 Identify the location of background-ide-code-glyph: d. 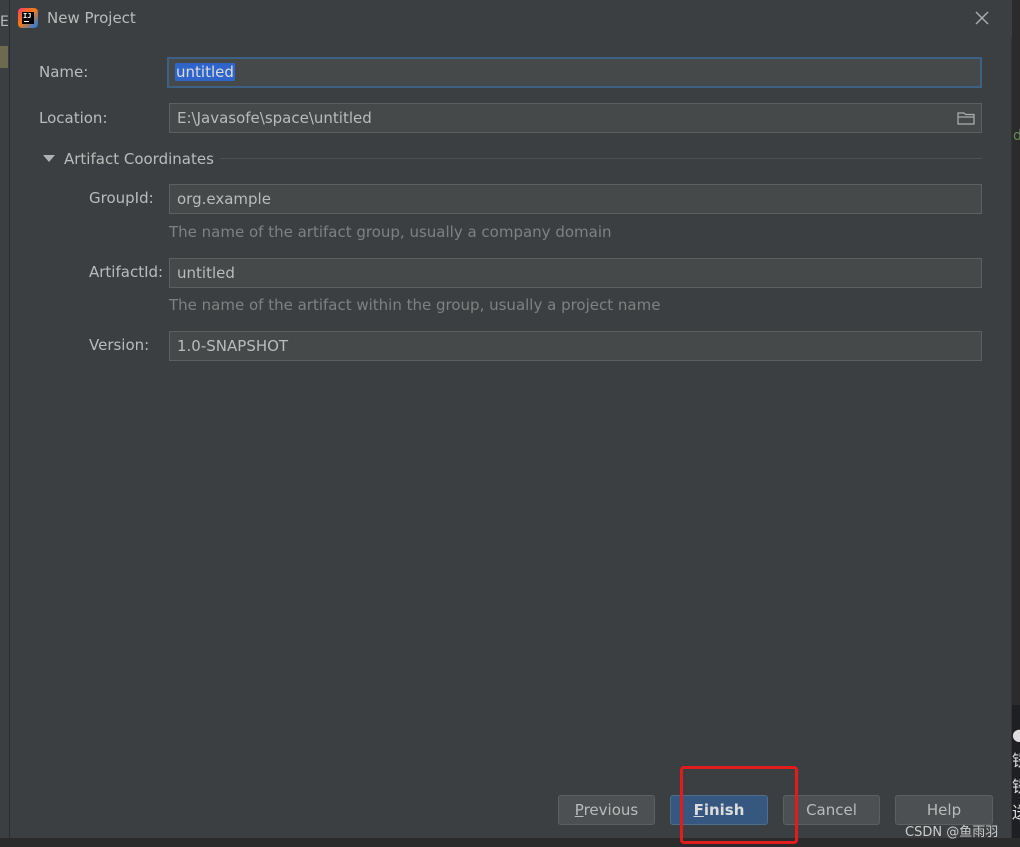
(1016, 136).